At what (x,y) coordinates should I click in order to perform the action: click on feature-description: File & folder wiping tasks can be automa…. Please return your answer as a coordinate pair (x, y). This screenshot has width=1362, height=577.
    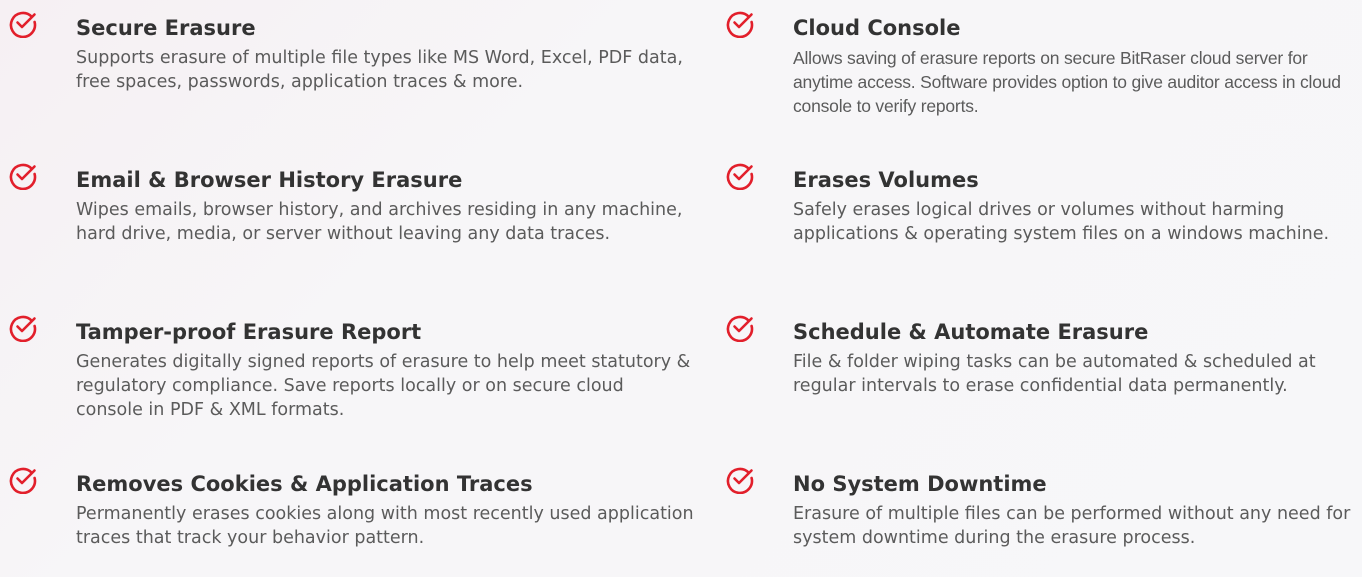
    Looking at the image, I should click on (1054, 374).